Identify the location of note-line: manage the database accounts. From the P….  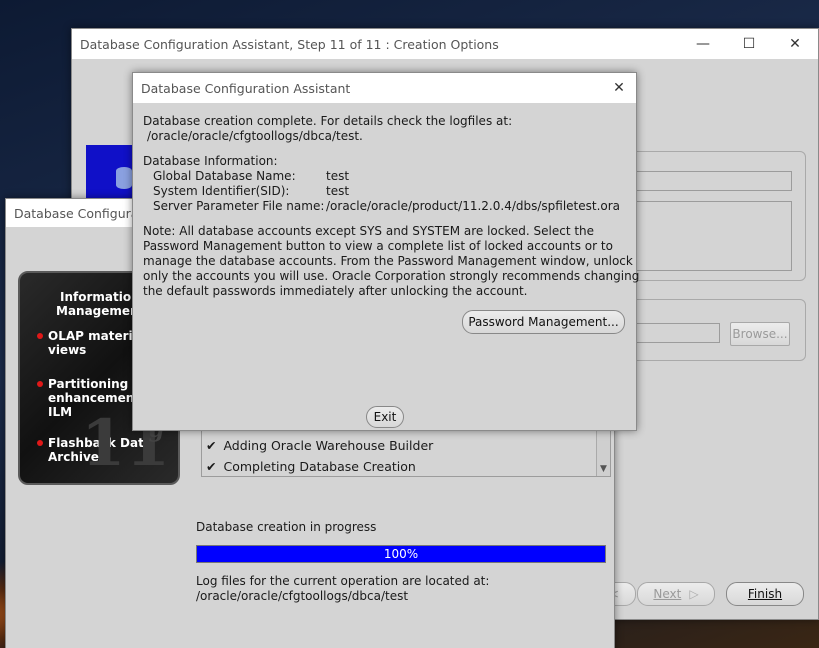
(388, 261).